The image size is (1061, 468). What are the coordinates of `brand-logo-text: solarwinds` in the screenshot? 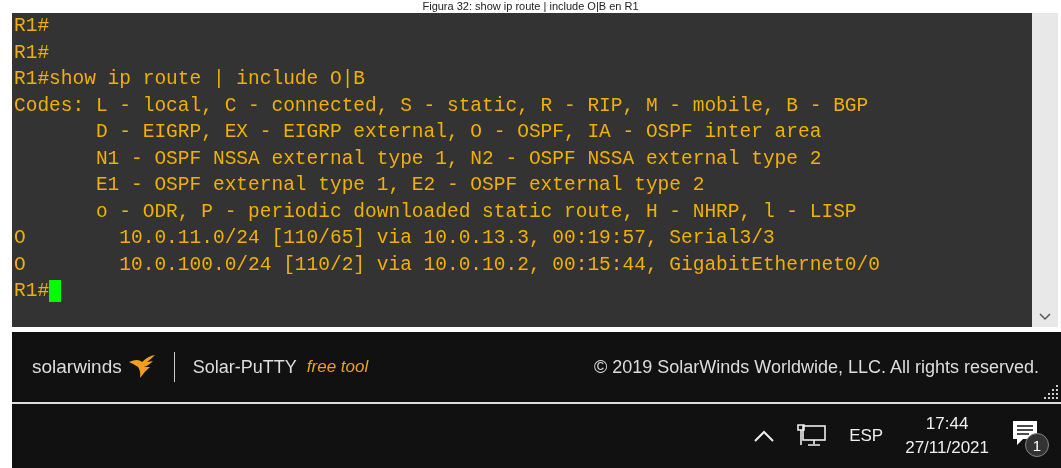 It's located at (77, 367).